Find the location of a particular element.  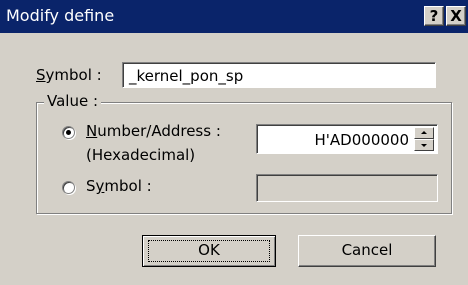

spin-down-button is located at coordinates (424, 145).